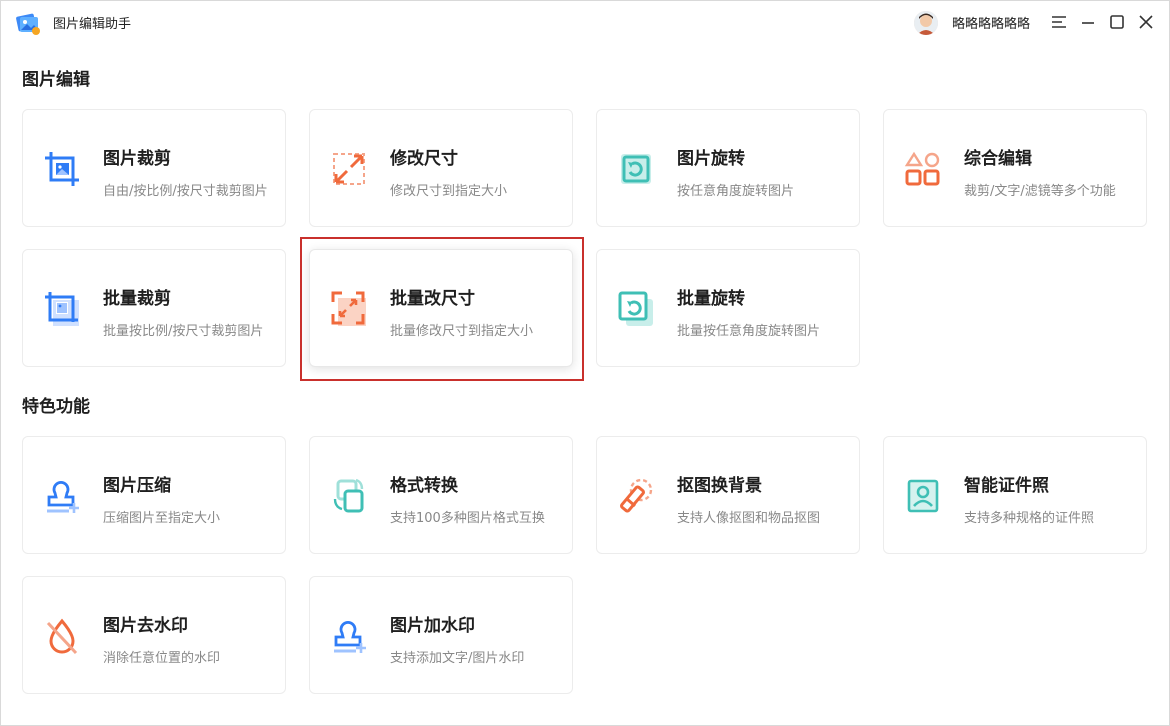 Image resolution: width=1170 pixels, height=726 pixels. I want to click on card-title: 智能证件照, so click(1006, 486).